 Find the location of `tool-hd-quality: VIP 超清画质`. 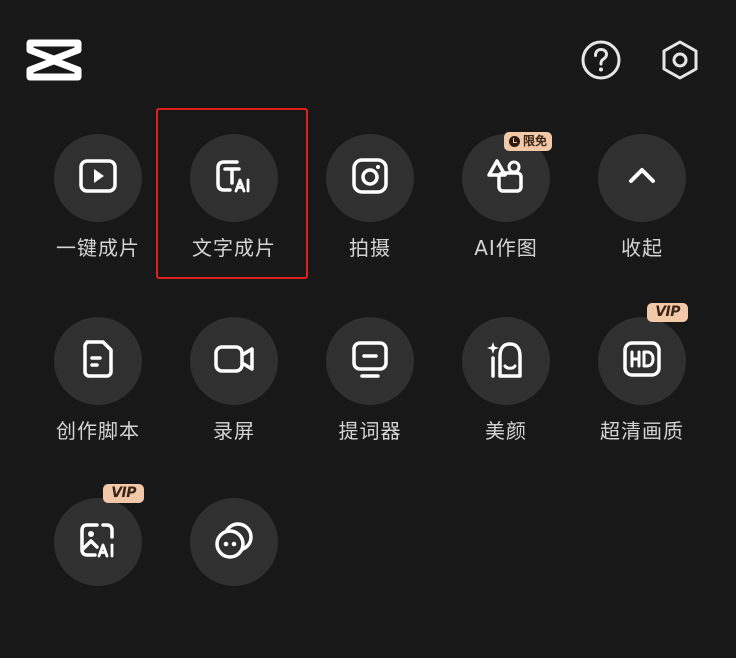

tool-hd-quality: VIP 超清画质 is located at coordinates (642, 390).